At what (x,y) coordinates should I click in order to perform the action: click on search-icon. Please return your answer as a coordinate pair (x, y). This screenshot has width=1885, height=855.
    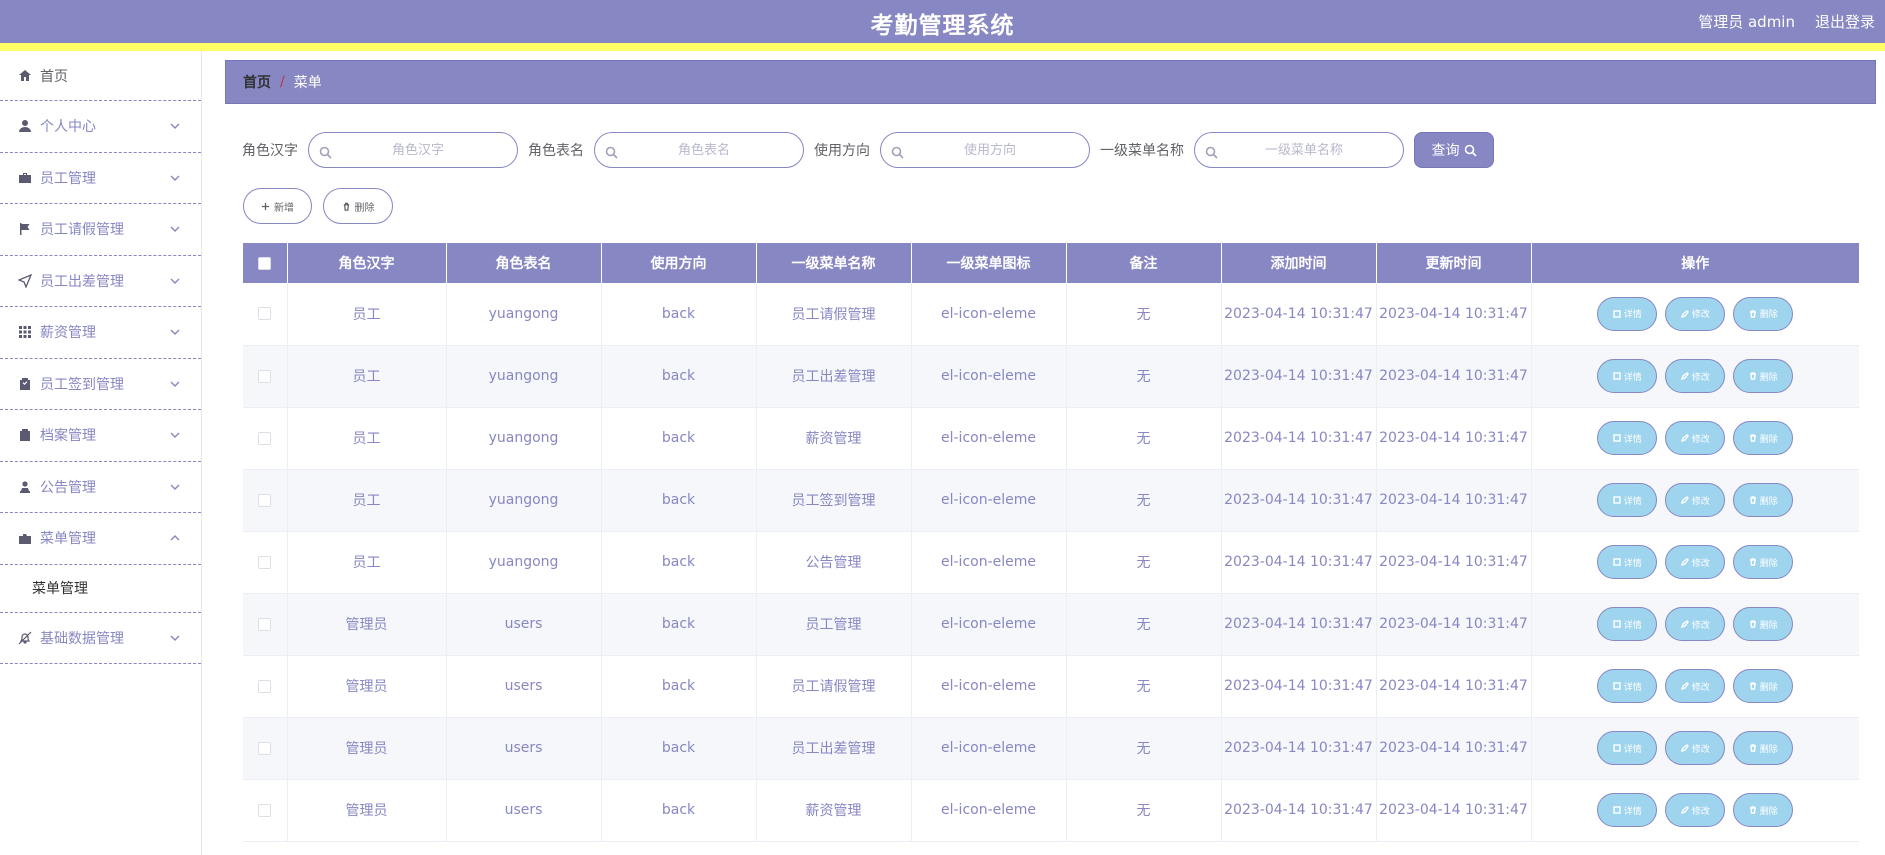
    Looking at the image, I should click on (1211, 151).